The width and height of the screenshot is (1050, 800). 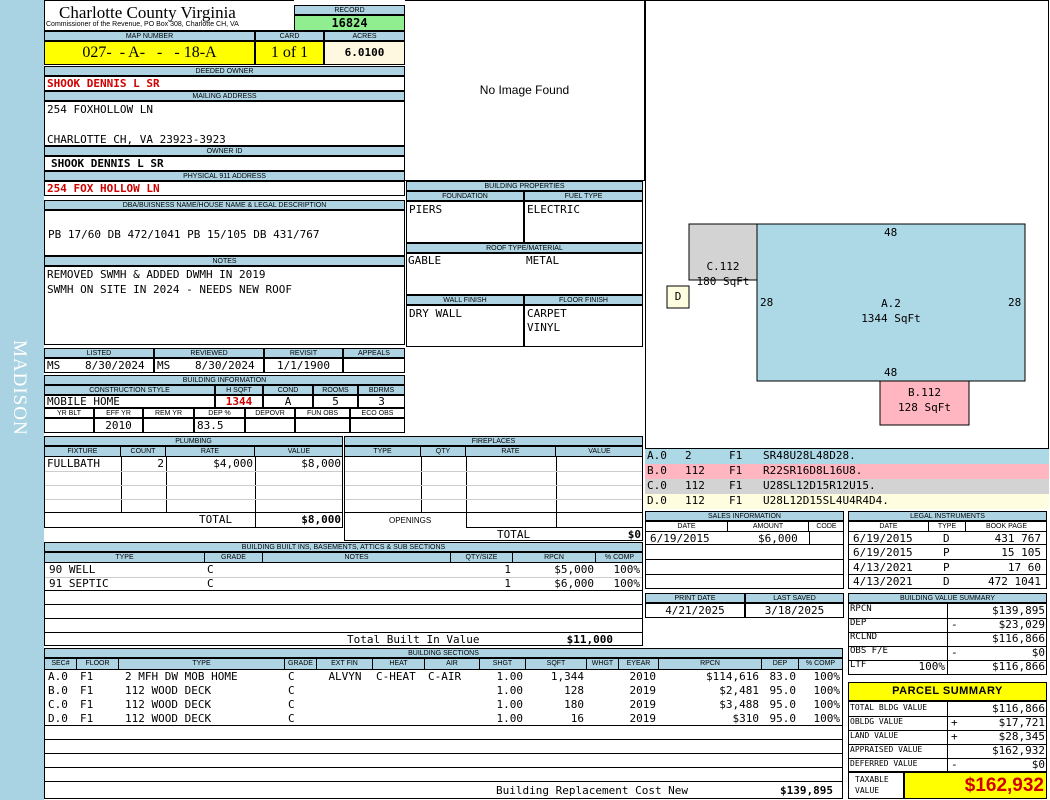 What do you see at coordinates (396, 676) in the screenshot?
I see `section-heat: C-HEAT` at bounding box center [396, 676].